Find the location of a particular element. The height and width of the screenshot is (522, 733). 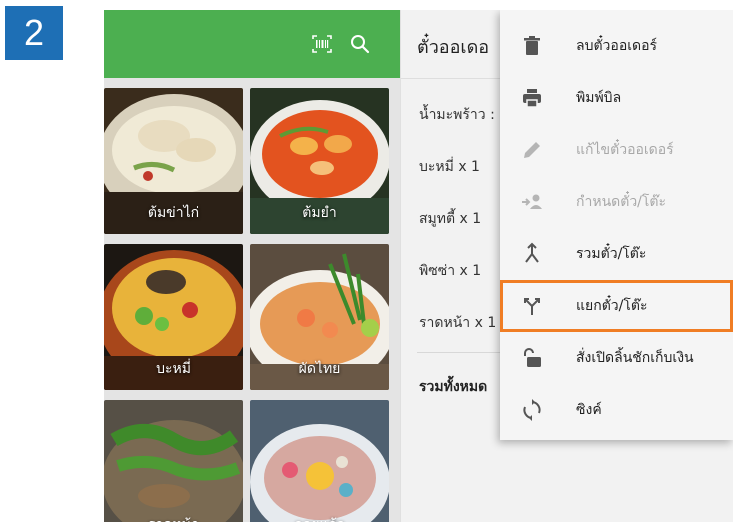

delete-order-item: ลบตั๋วออเดอร์ is located at coordinates (616, 46).